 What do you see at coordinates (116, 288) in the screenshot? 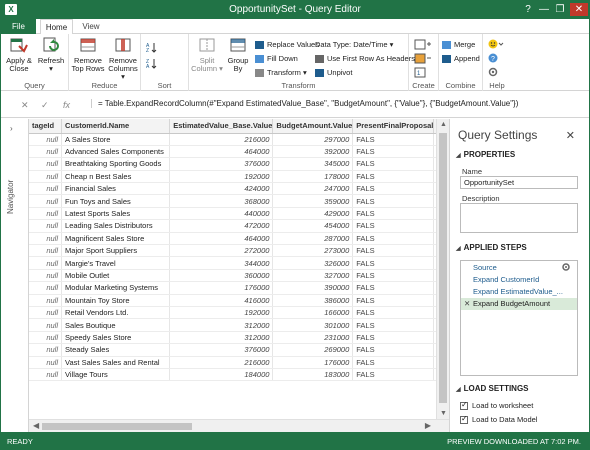
I see `table-cell: Modular Marketing Systems` at bounding box center [116, 288].